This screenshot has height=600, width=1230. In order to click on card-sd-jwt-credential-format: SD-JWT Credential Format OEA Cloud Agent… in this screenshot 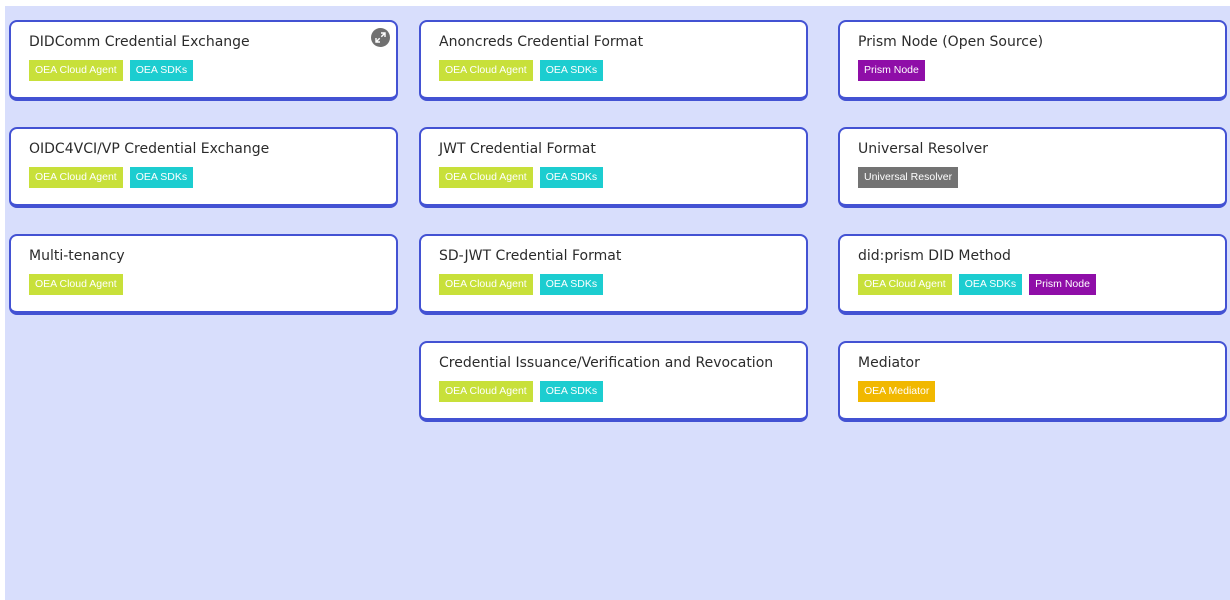, I will do `click(613, 274)`.